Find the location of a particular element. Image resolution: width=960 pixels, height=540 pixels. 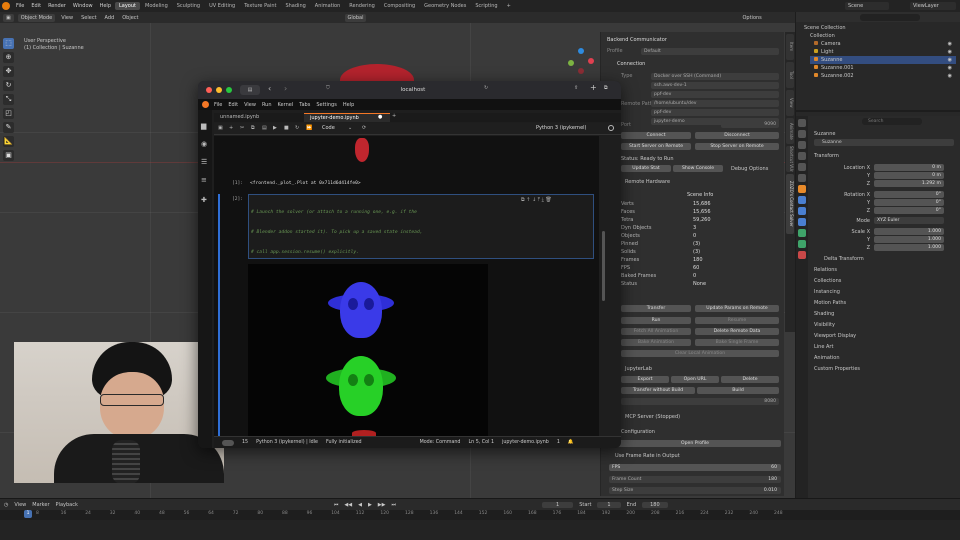

properties-section-header: Visibility is located at coordinates (885, 325).